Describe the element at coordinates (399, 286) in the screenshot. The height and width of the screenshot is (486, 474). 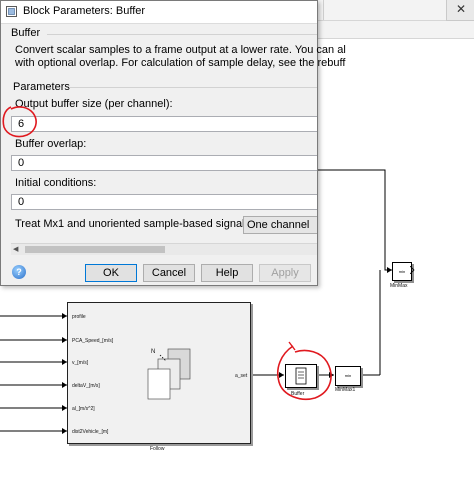
I see `minmax-caption: MinMax` at that location.